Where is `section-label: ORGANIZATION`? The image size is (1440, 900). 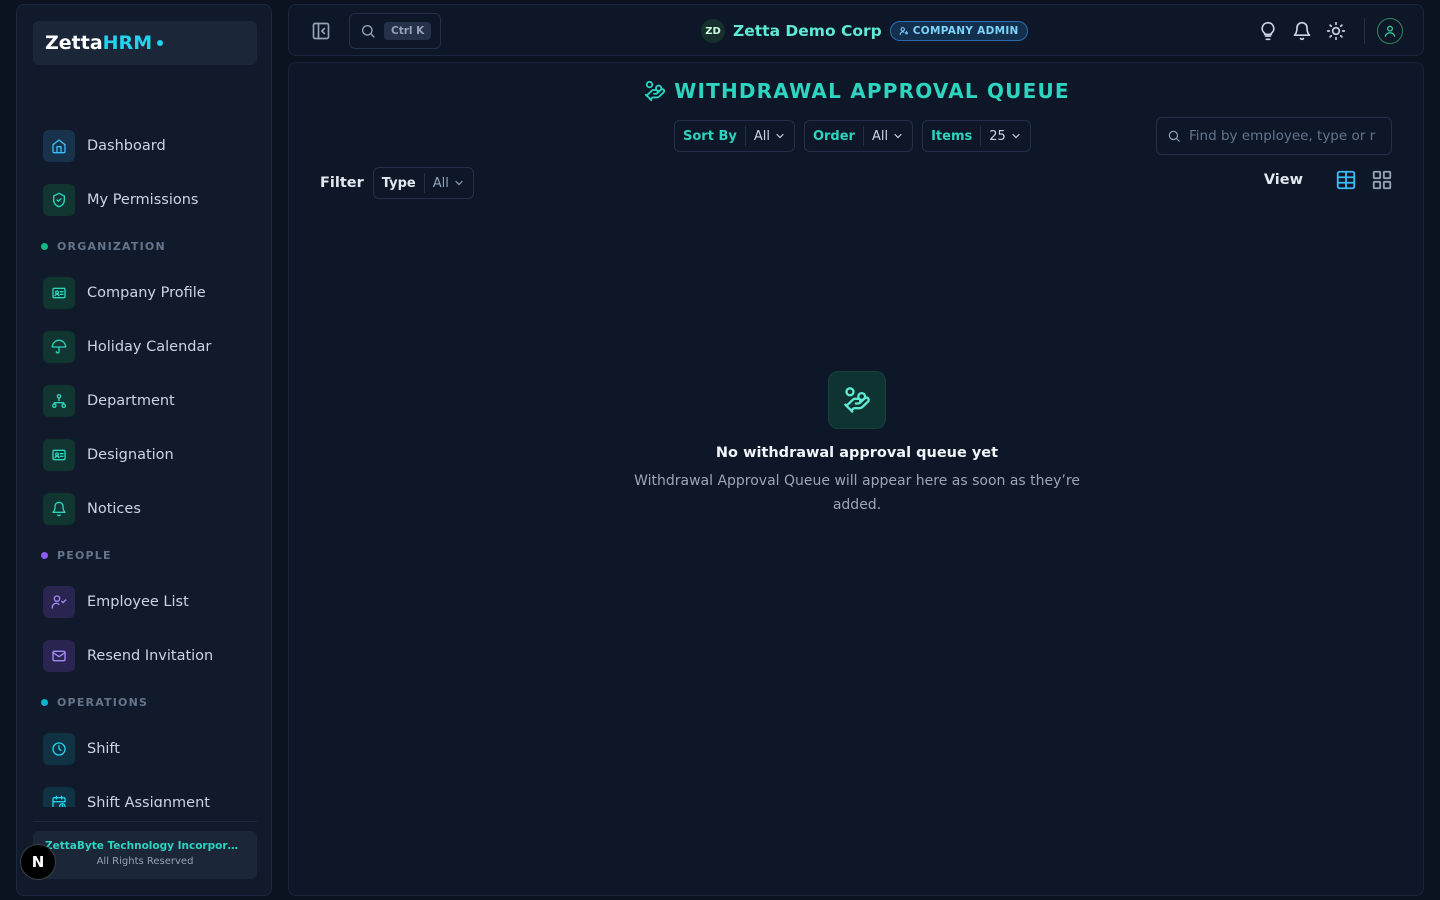 section-label: ORGANIZATION is located at coordinates (111, 246).